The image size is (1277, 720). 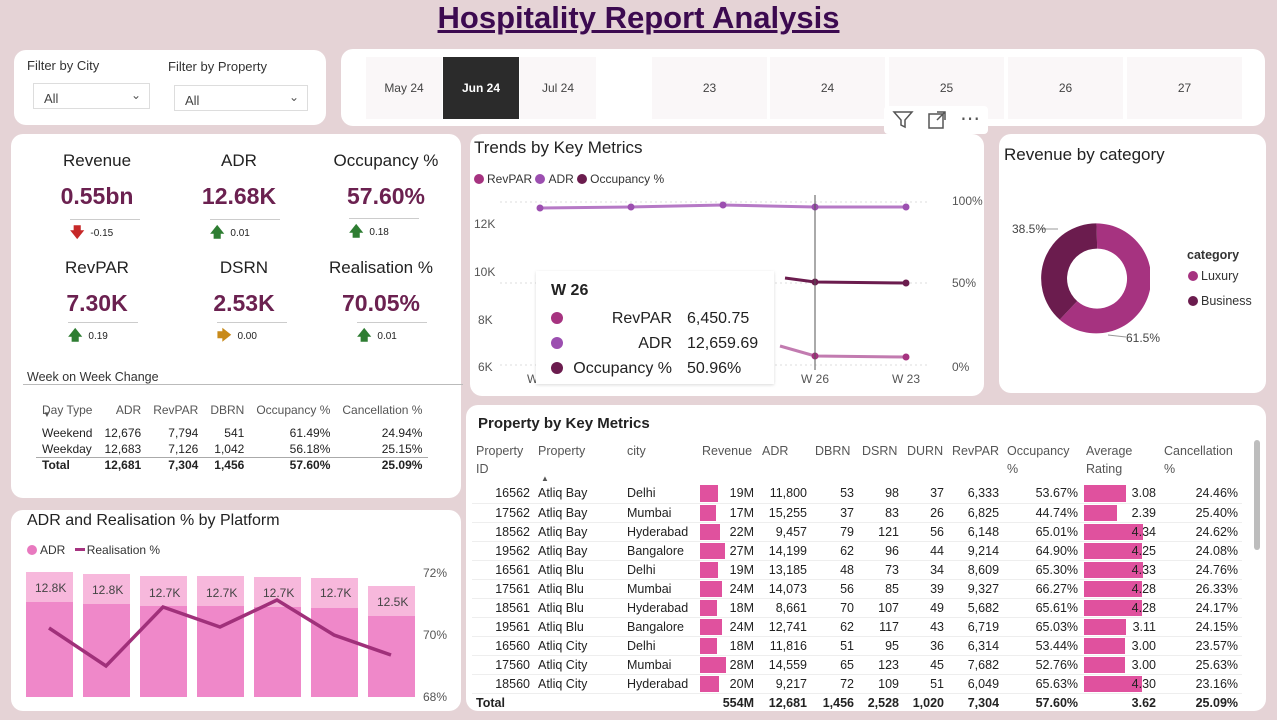 I want to click on category-donut, so click(x=1095, y=280).